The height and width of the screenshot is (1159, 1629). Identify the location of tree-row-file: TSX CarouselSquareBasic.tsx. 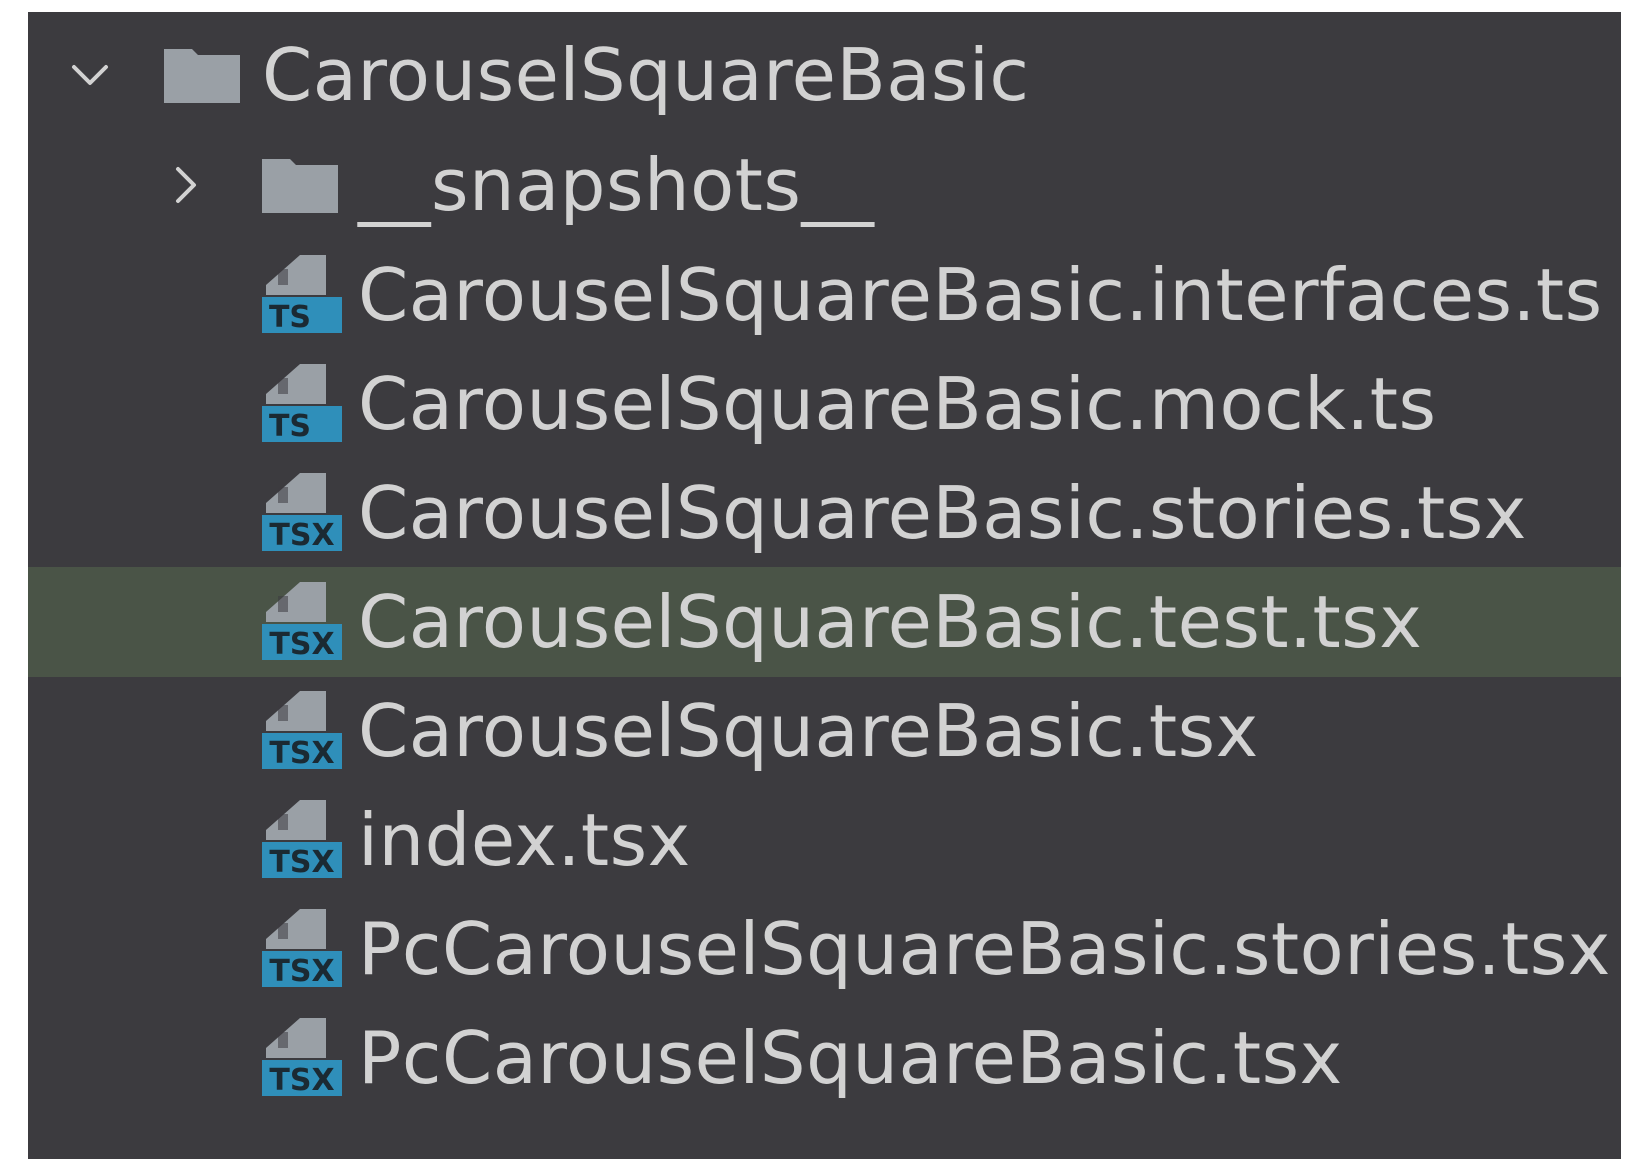
(824, 731).